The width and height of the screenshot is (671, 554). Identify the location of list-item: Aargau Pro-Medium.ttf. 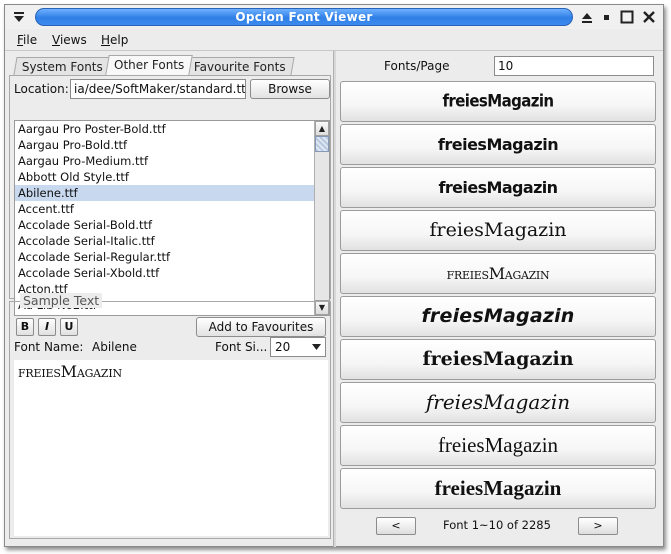
(172, 161).